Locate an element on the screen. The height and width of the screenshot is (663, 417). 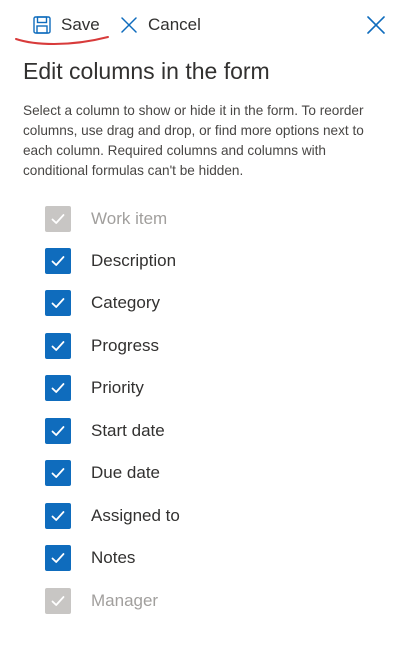
command-bar: Save Cancel is located at coordinates (208, 24).